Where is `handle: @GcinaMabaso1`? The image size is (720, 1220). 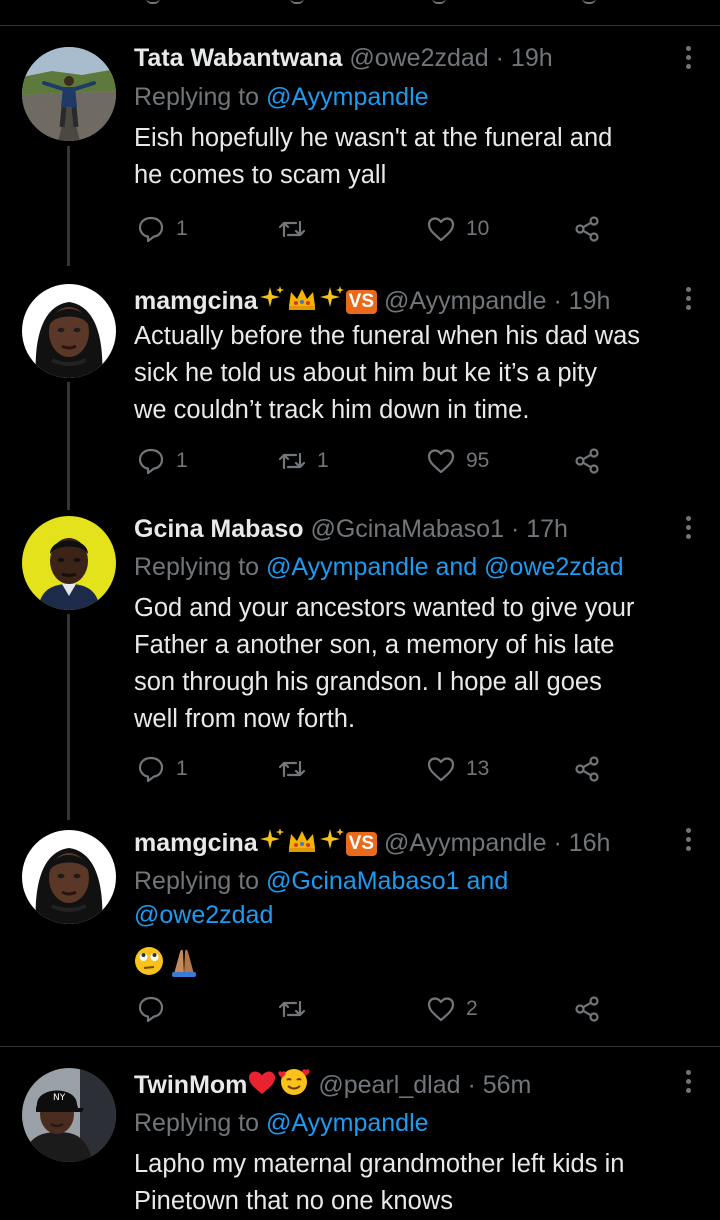
handle: @GcinaMabaso1 is located at coordinates (407, 529).